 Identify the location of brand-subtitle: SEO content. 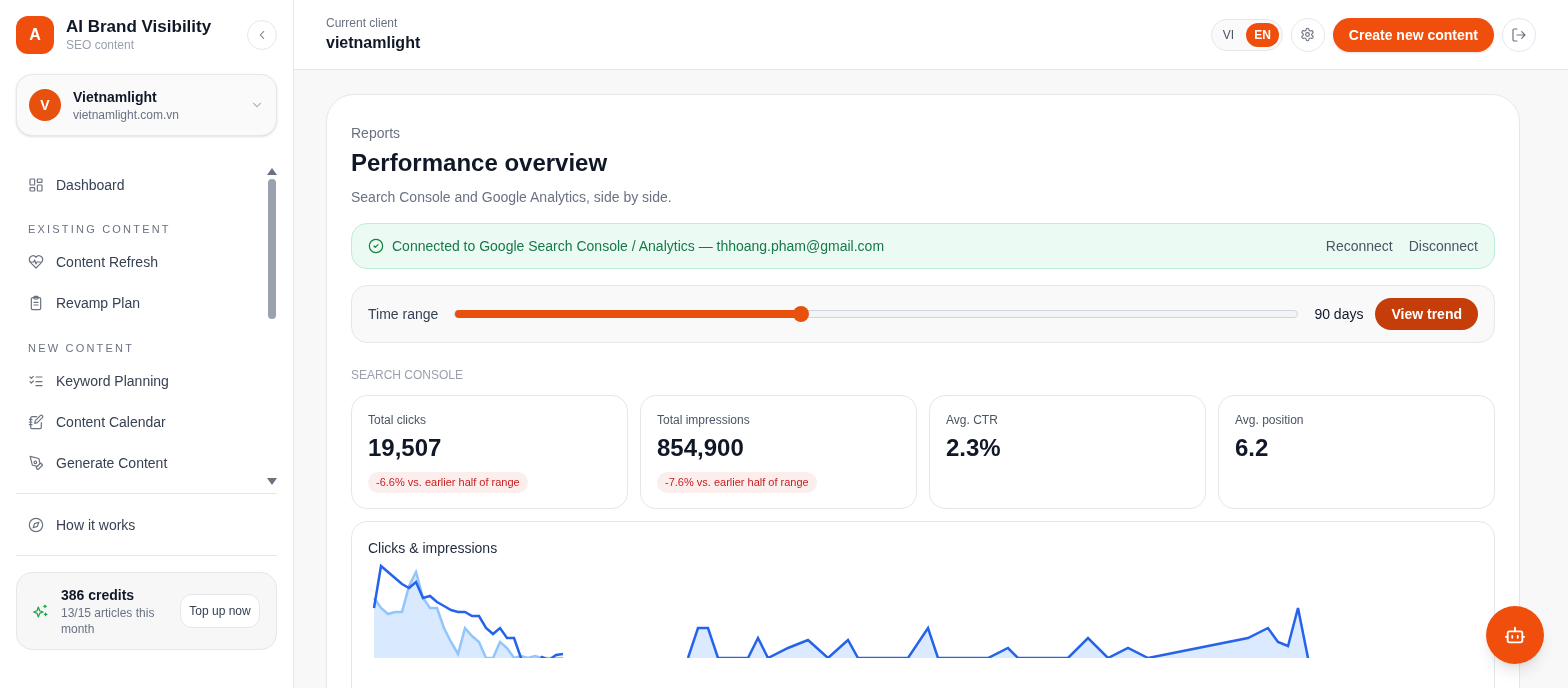
(101, 45).